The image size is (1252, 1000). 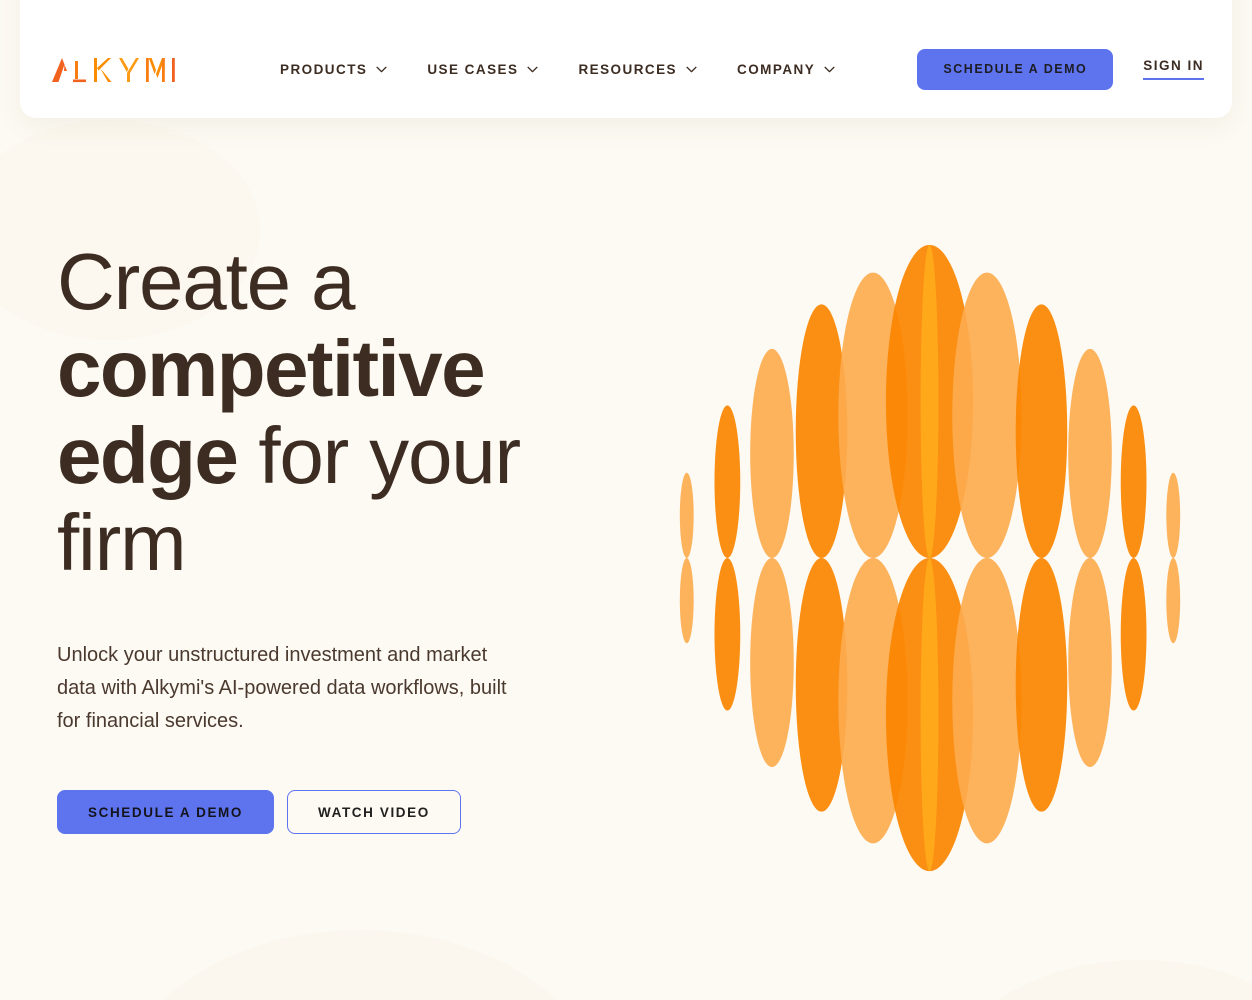 I want to click on nav-item-label: USE CASES, so click(x=473, y=69).